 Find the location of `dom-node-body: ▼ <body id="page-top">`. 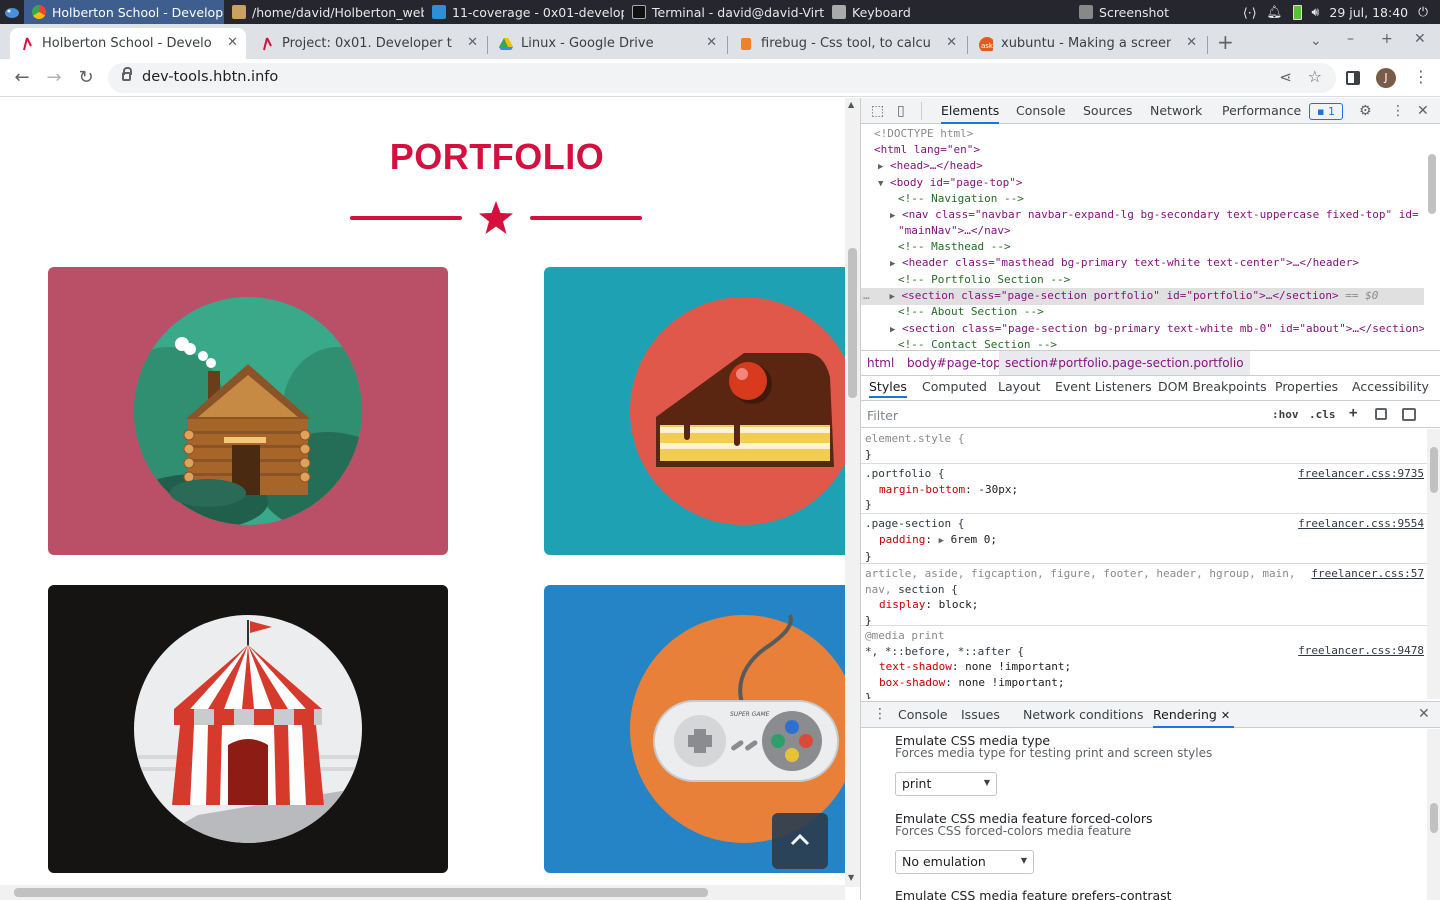

dom-node-body: ▼ <body id="page-top"> is located at coordinates (1142, 183).